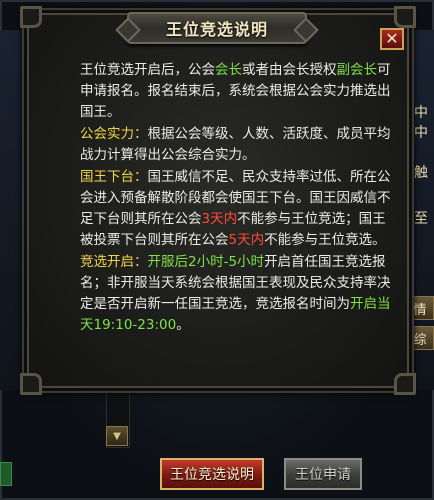 This screenshot has width=434, height=500. Describe the element at coordinates (246, 240) in the screenshot. I see `highlight-text: 5天内` at that location.